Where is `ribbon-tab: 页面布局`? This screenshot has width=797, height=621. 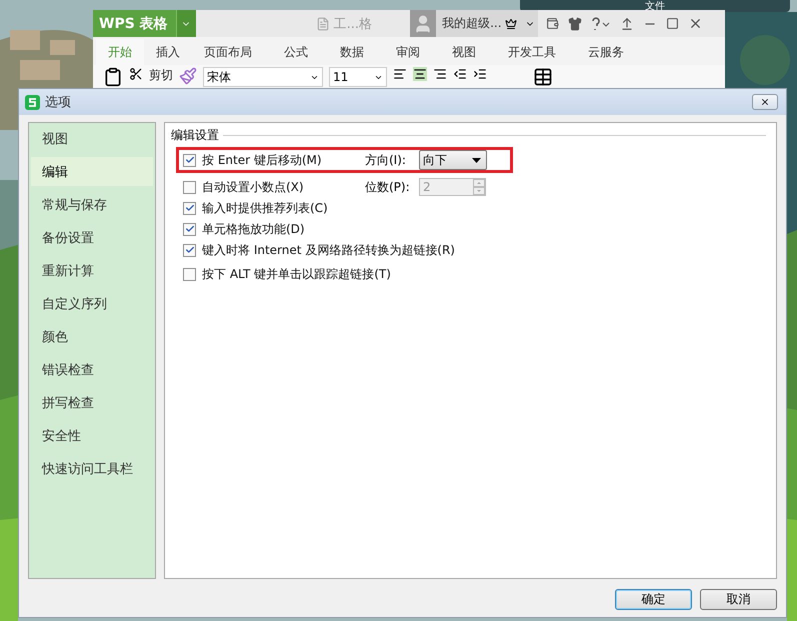 ribbon-tab: 页面布局 is located at coordinates (228, 52).